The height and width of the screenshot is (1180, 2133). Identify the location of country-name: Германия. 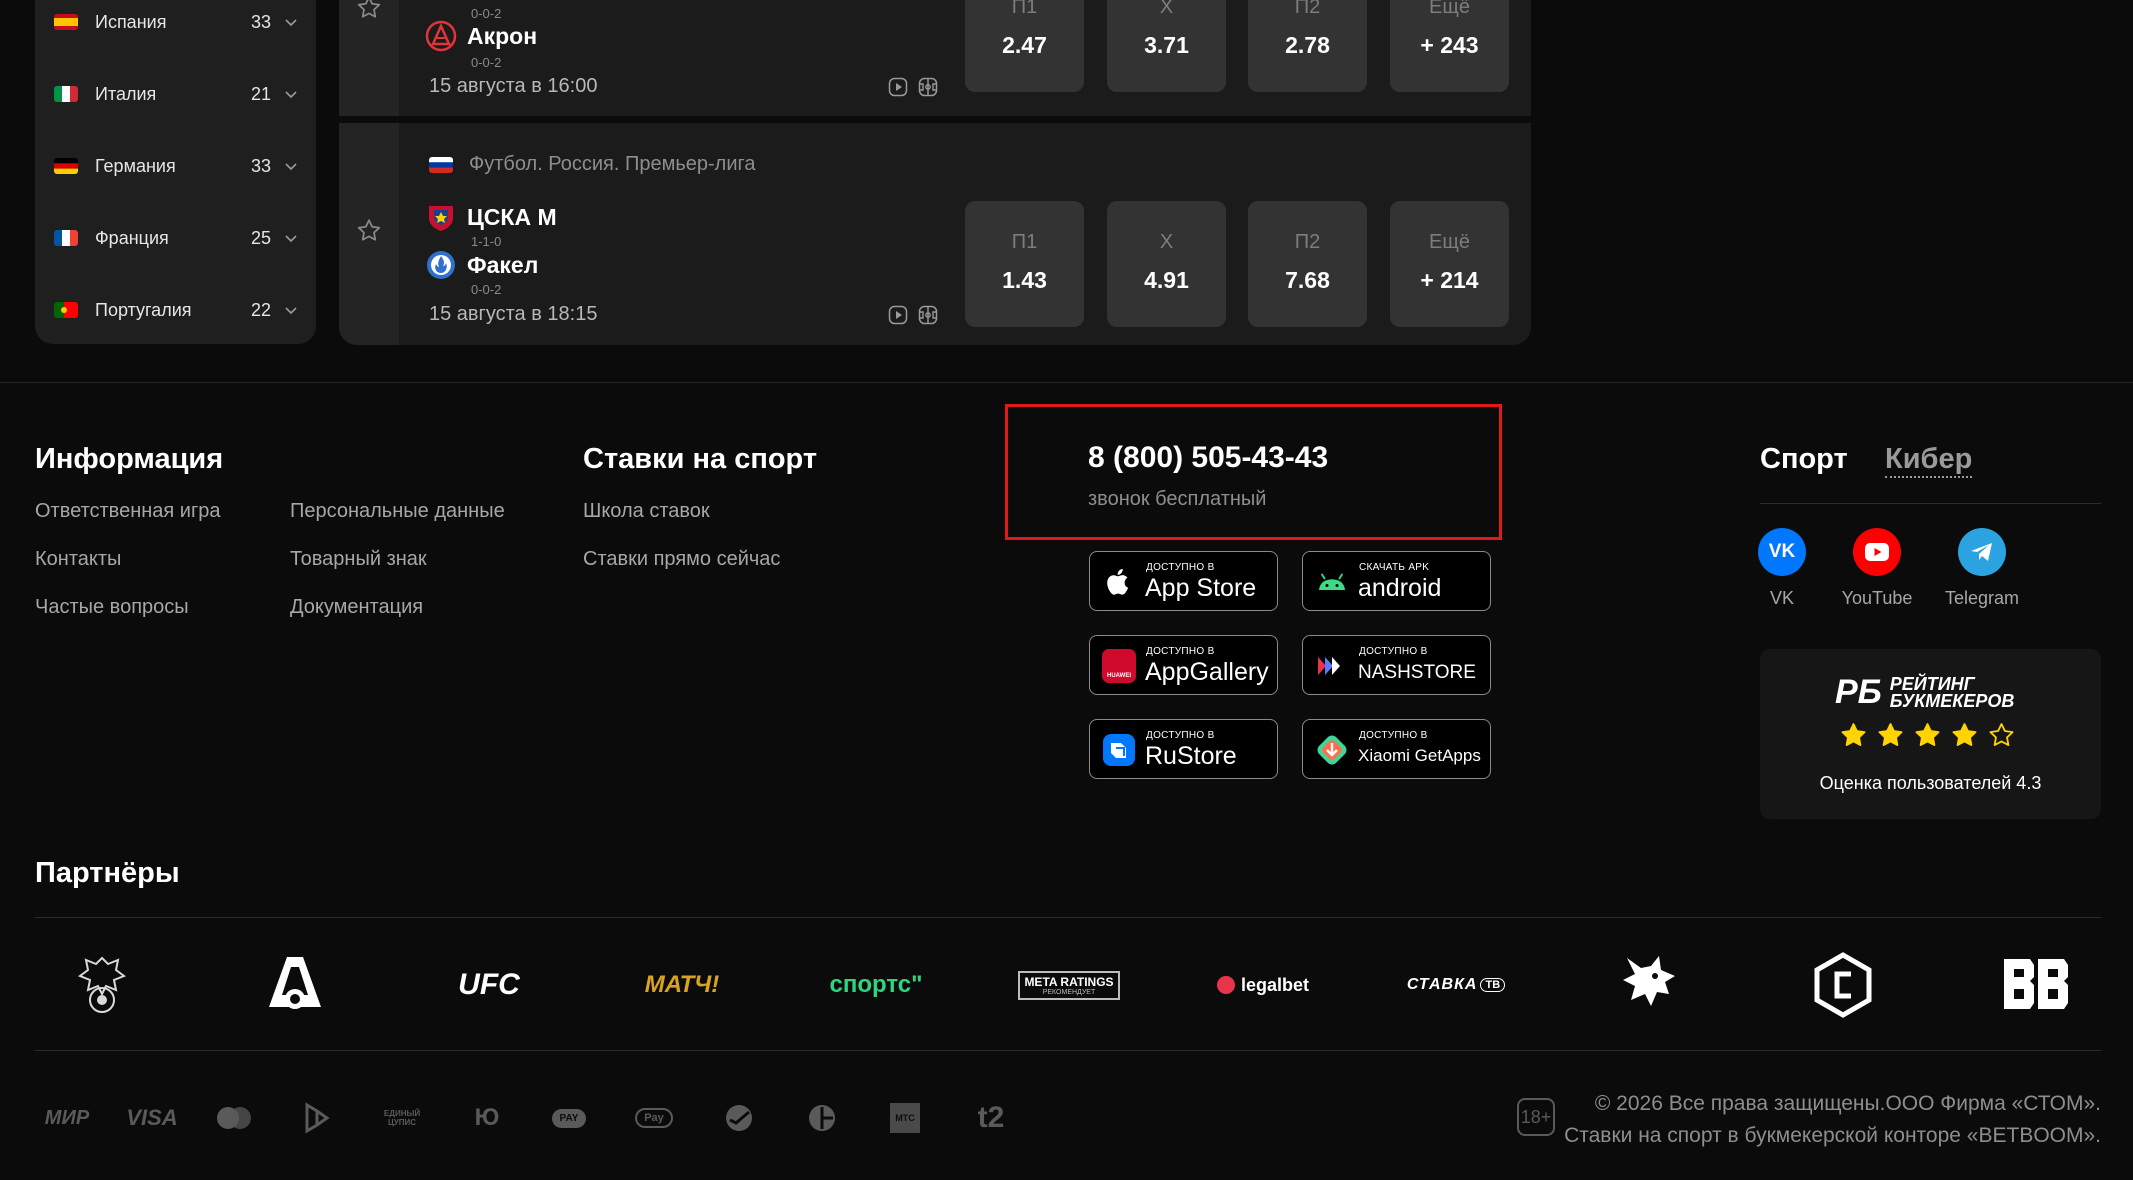
(135, 165).